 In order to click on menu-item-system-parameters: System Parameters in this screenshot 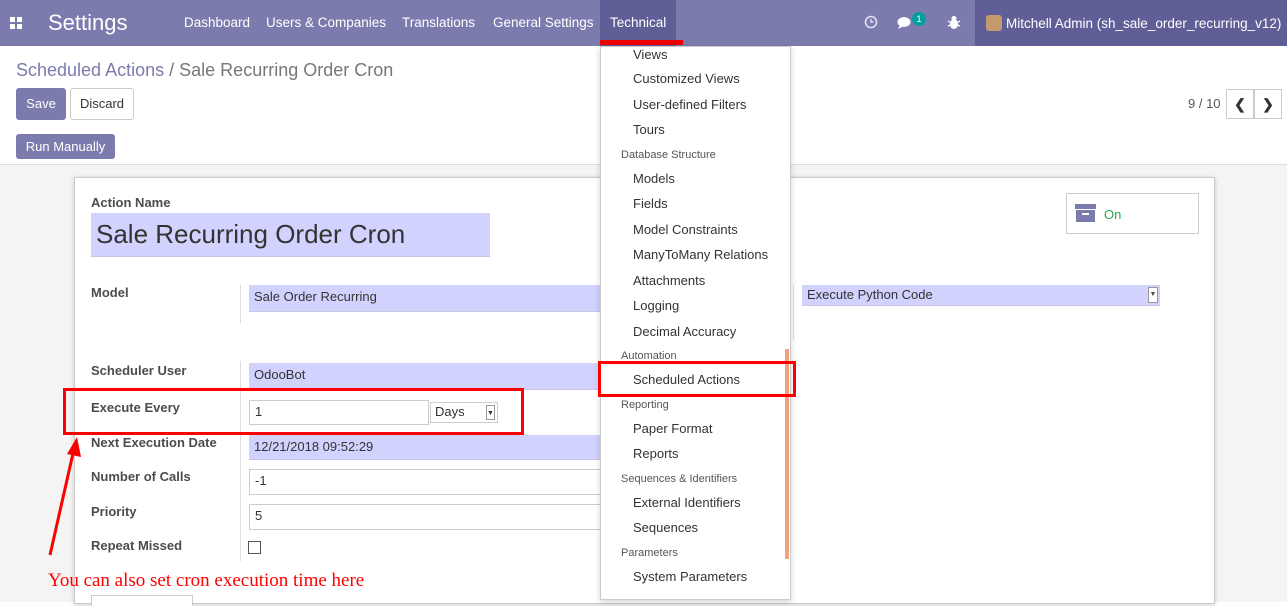, I will do `click(690, 576)`.